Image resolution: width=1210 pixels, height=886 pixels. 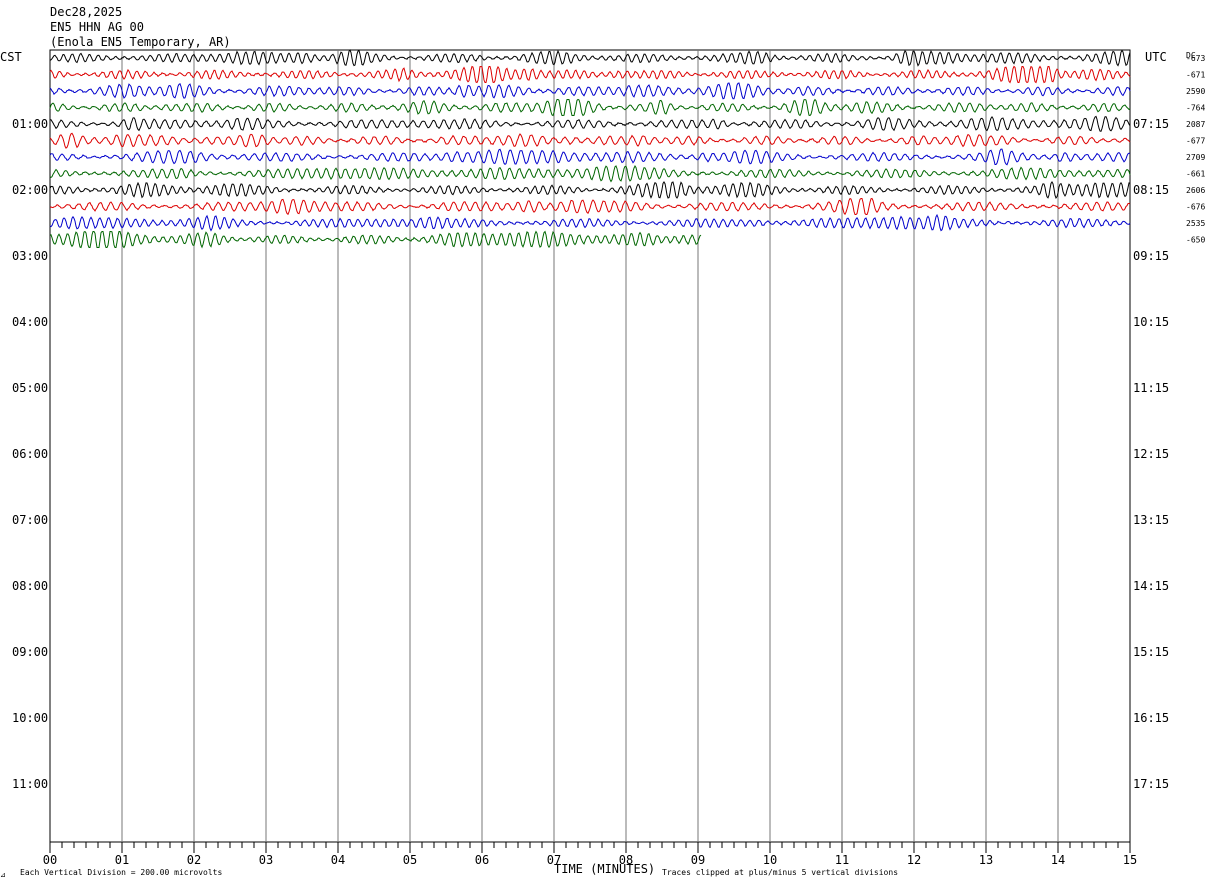 I want to click on left-hour-label: 06:00, so click(x=30, y=454).